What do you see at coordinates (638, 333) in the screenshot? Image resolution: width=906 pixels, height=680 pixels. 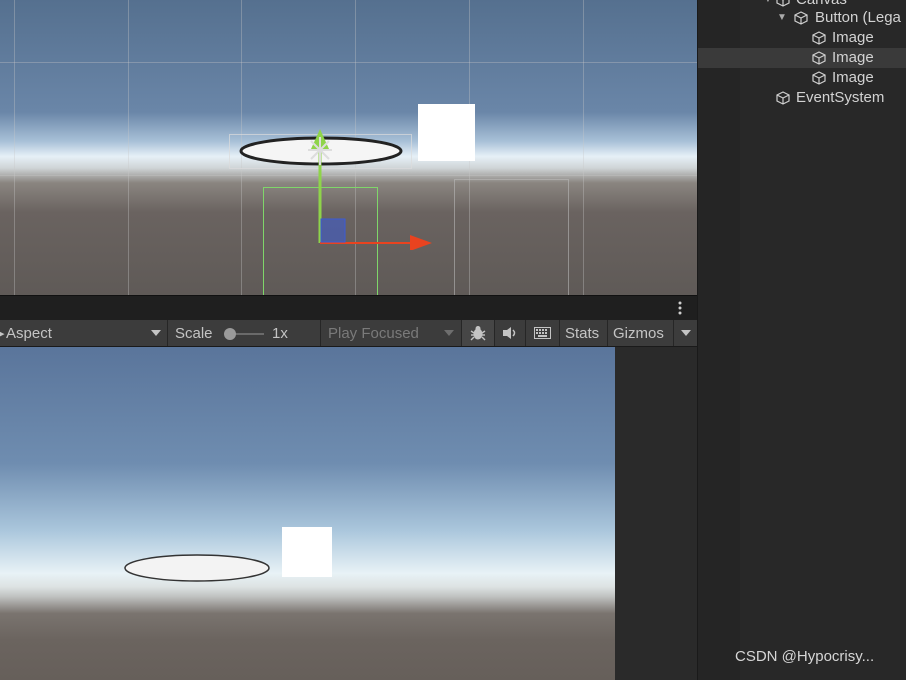 I see `gizmos-button: Gizmos` at bounding box center [638, 333].